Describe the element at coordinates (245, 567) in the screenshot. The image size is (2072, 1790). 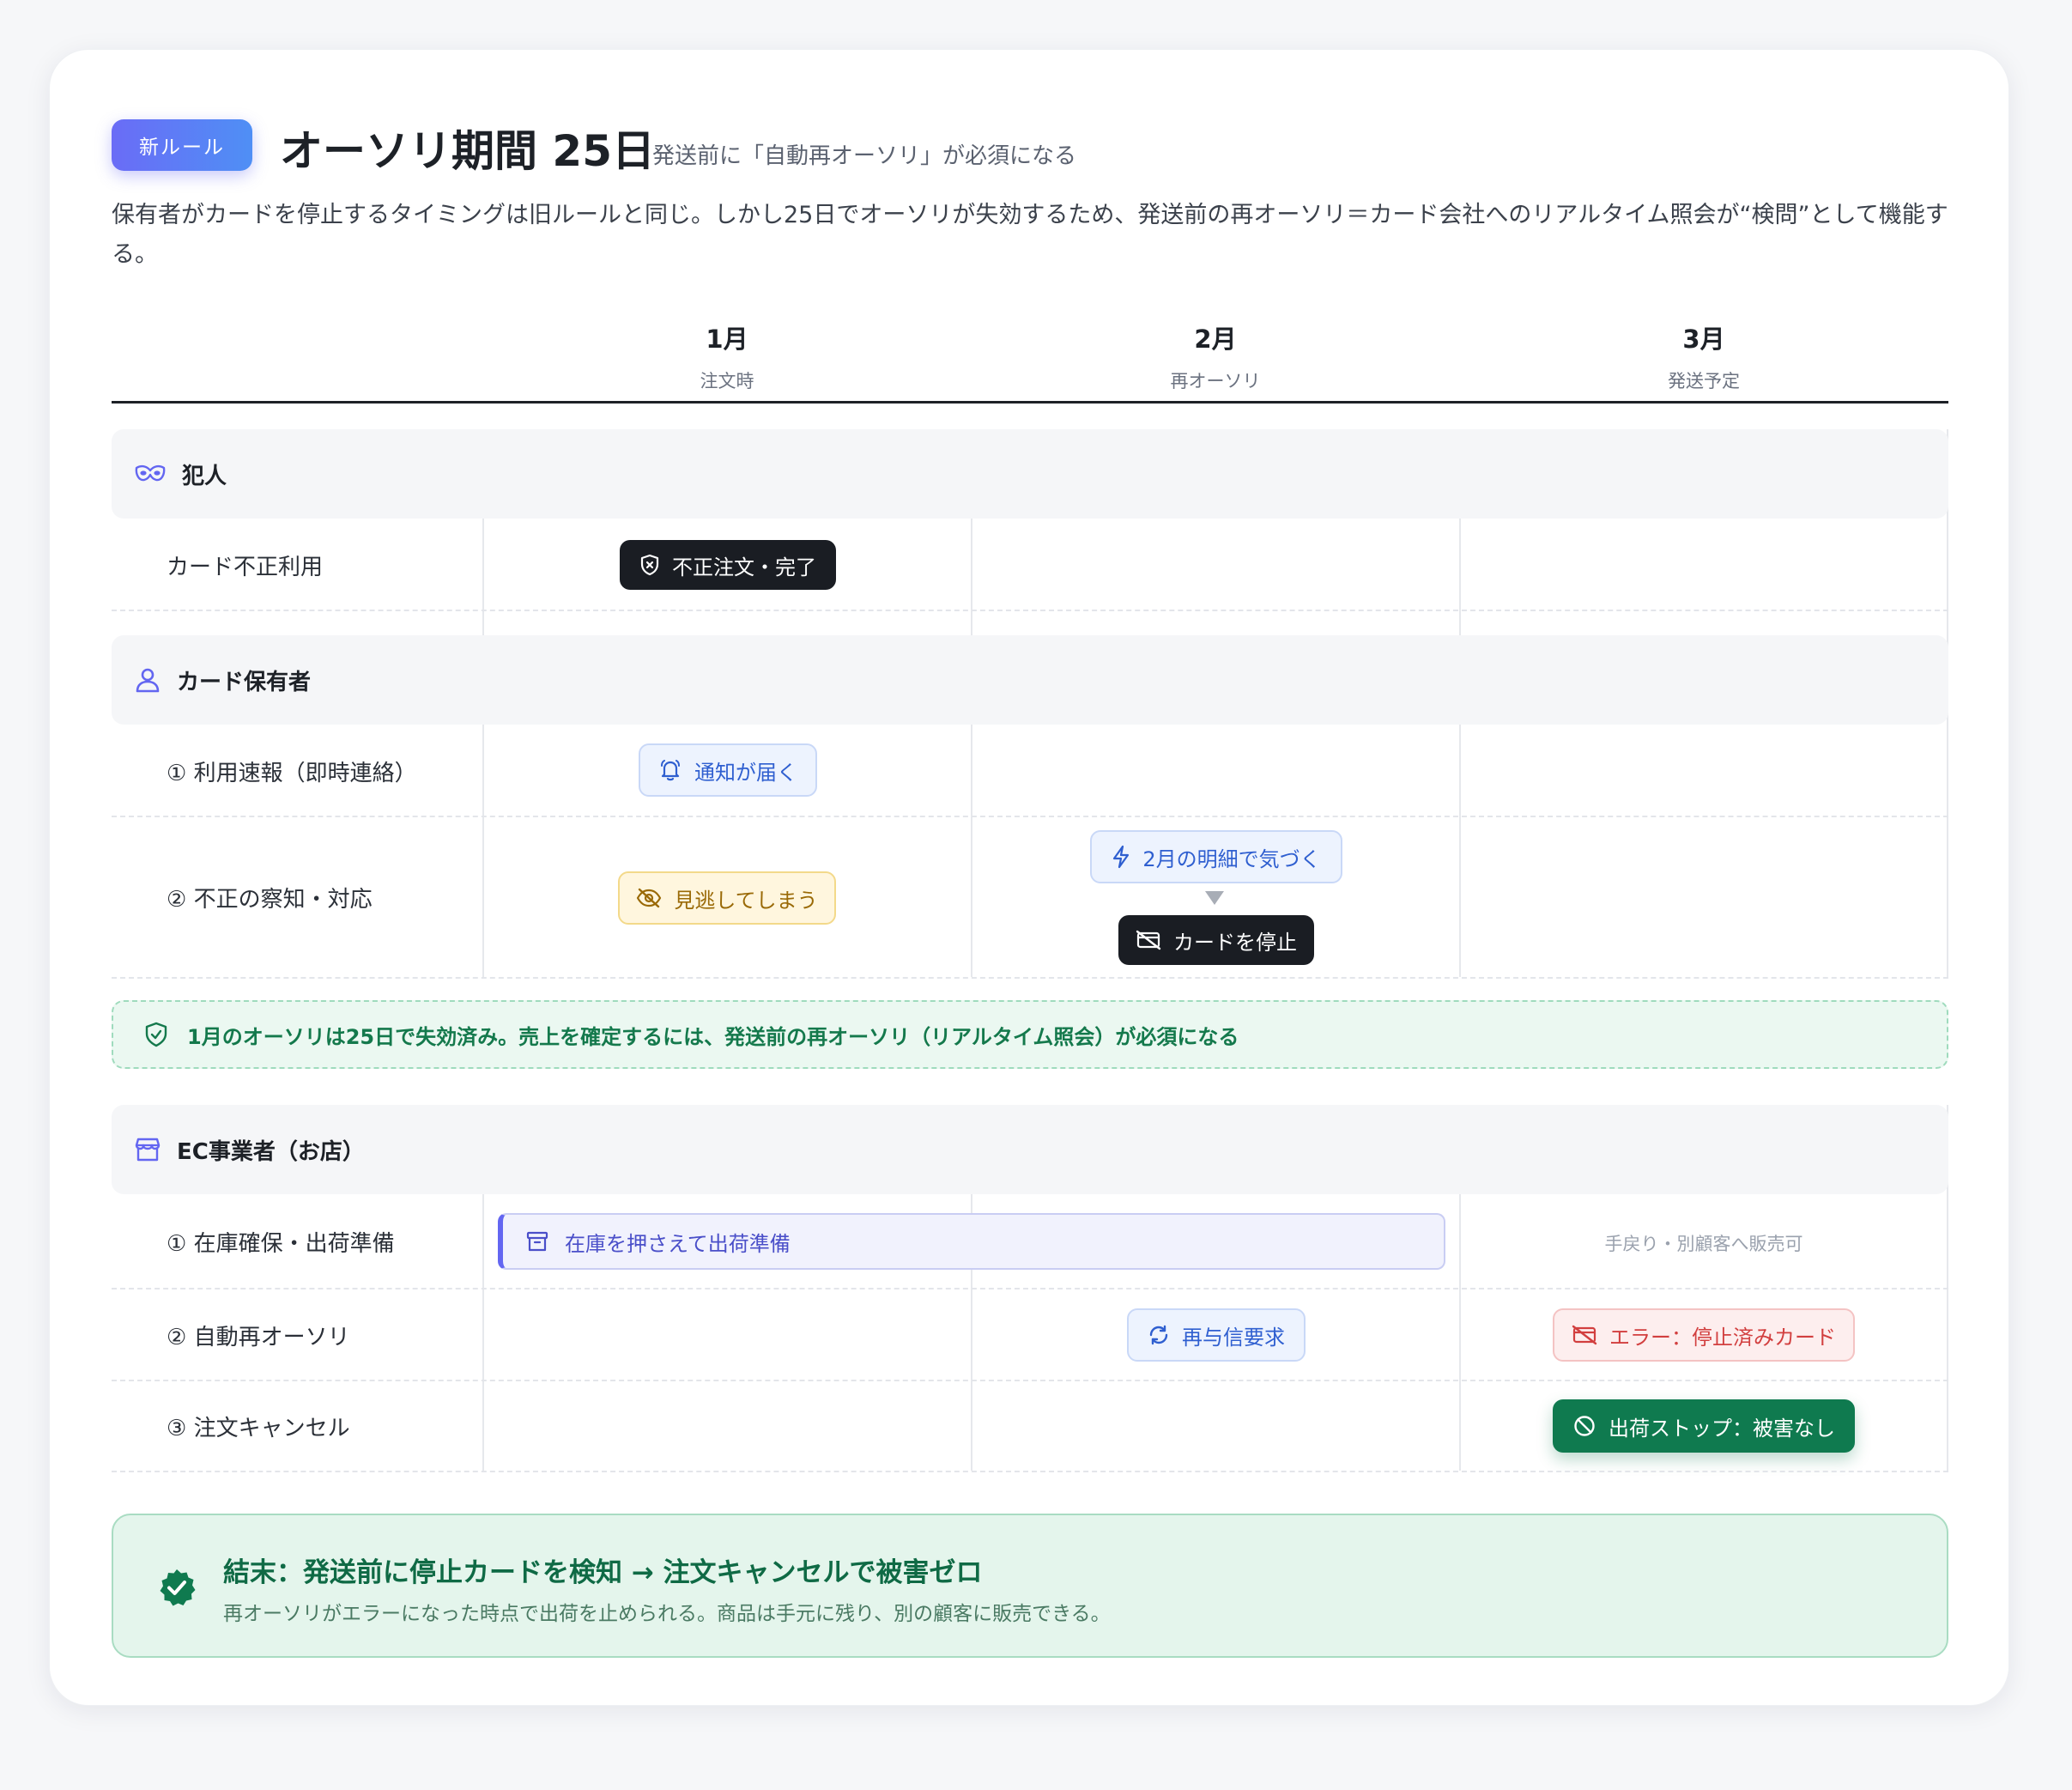
I see `row-label-card-fraud: カード不正利用` at that location.